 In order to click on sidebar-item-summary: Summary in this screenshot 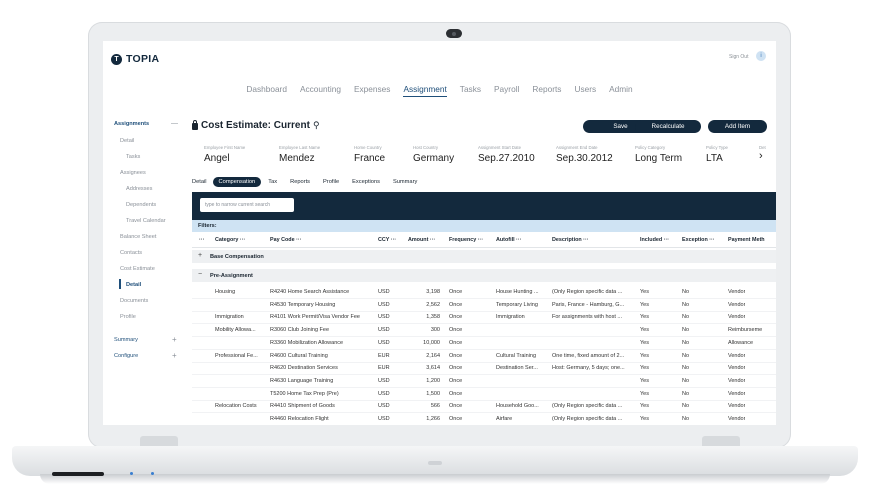, I will do `click(126, 340)`.